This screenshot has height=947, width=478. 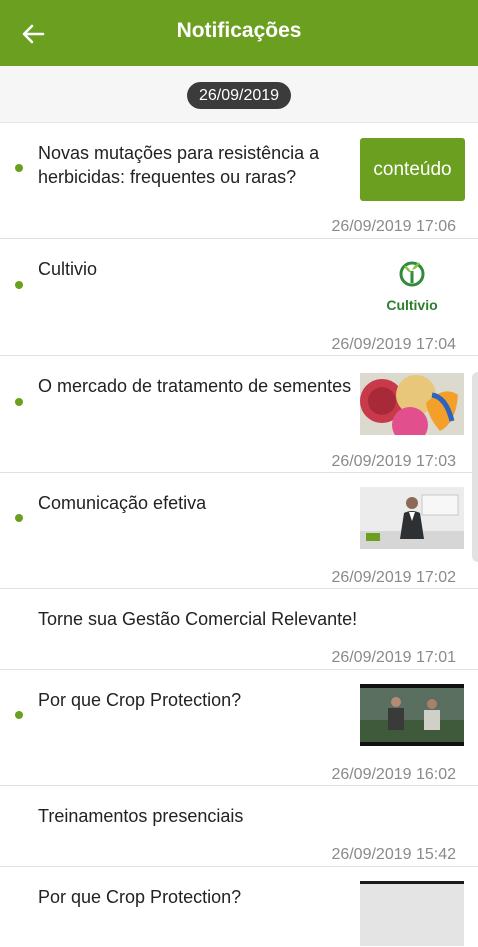 I want to click on scroll-indicator, so click(x=475, y=467).